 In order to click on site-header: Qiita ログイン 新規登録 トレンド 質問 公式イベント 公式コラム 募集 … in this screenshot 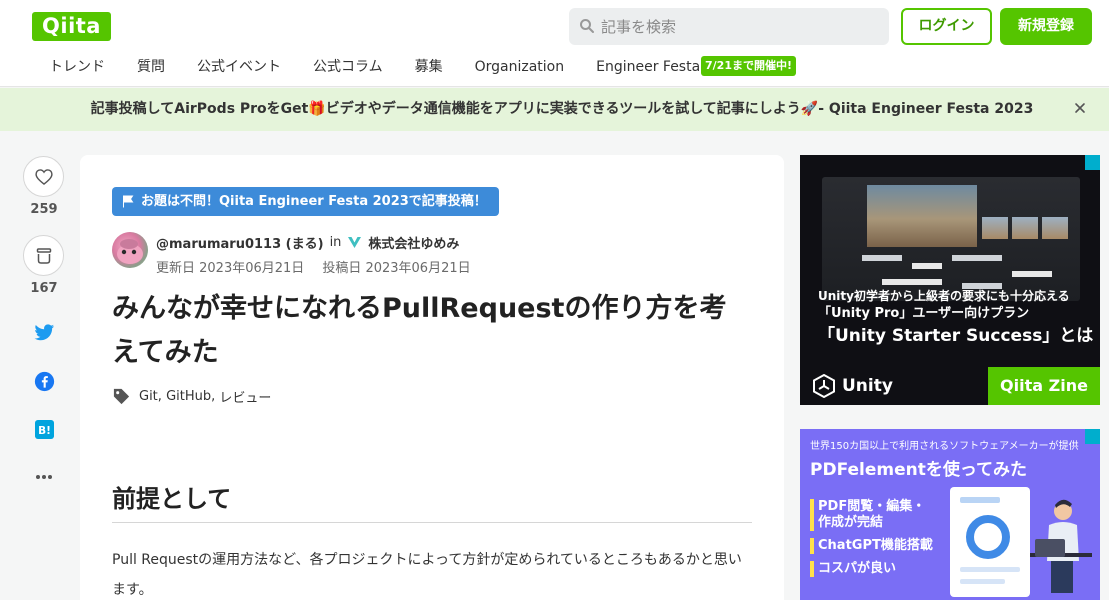, I will do `click(554, 43)`.